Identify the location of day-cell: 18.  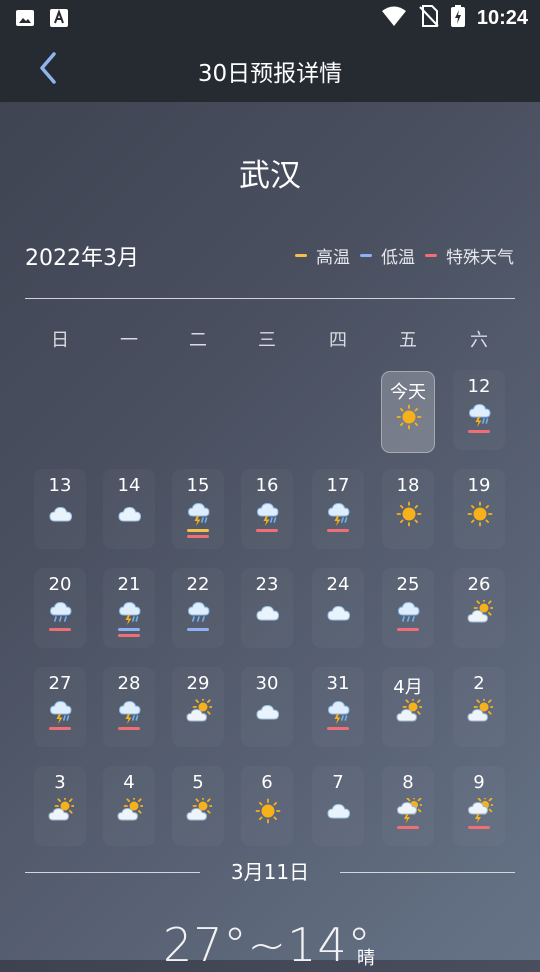
(408, 509).